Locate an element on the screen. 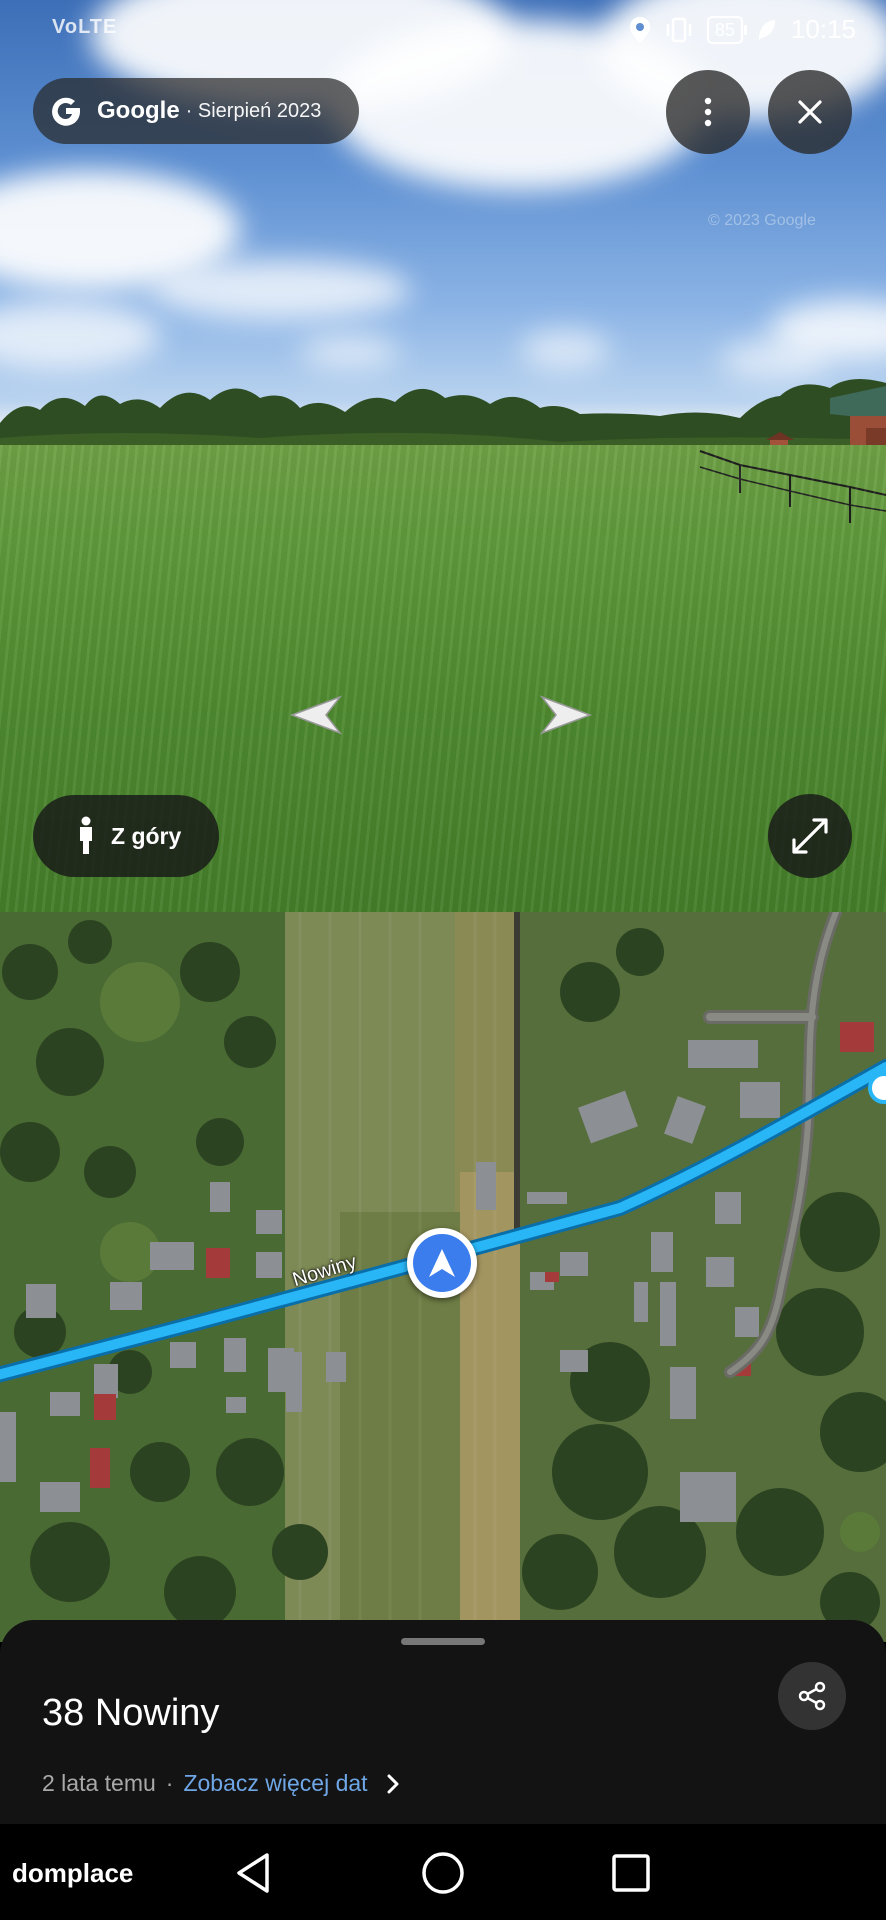 This screenshot has width=886, height=1920. more-options-button is located at coordinates (708, 112).